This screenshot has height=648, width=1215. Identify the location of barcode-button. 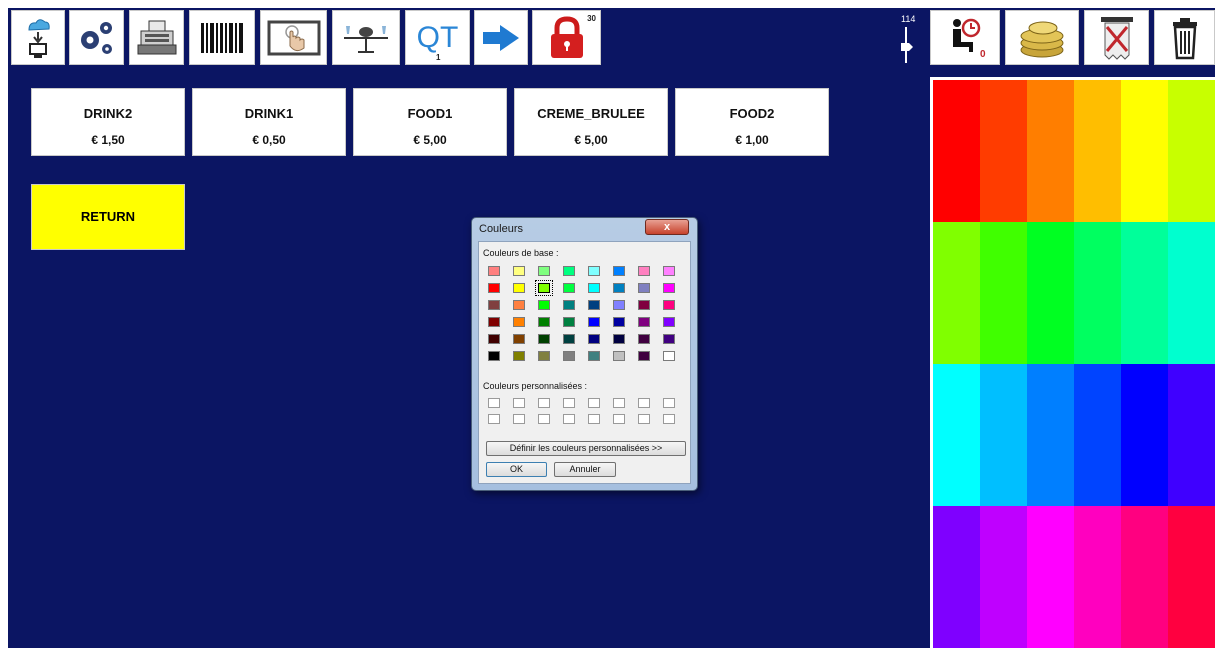
(222, 37).